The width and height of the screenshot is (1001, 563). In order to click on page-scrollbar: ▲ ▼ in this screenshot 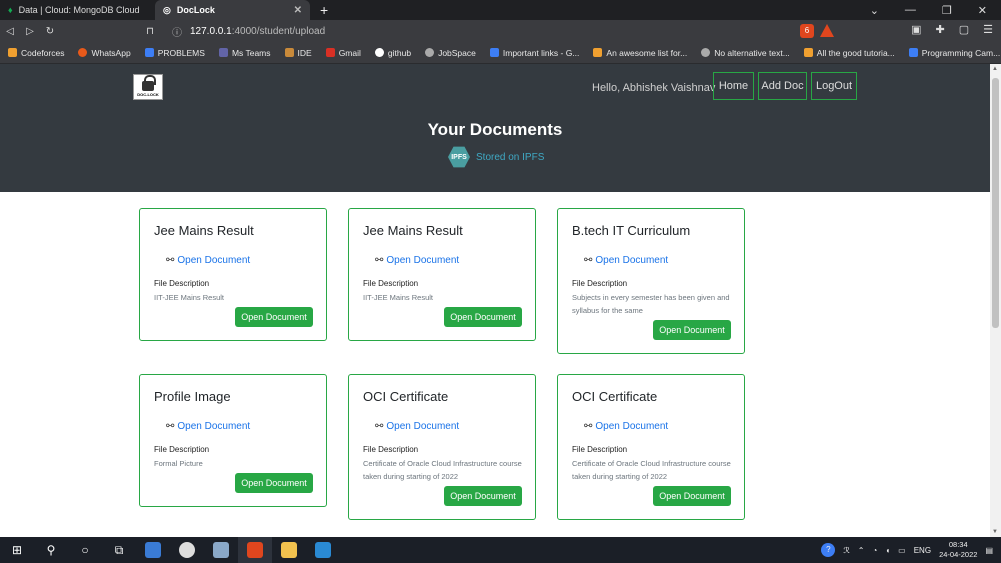, I will do `click(995, 300)`.